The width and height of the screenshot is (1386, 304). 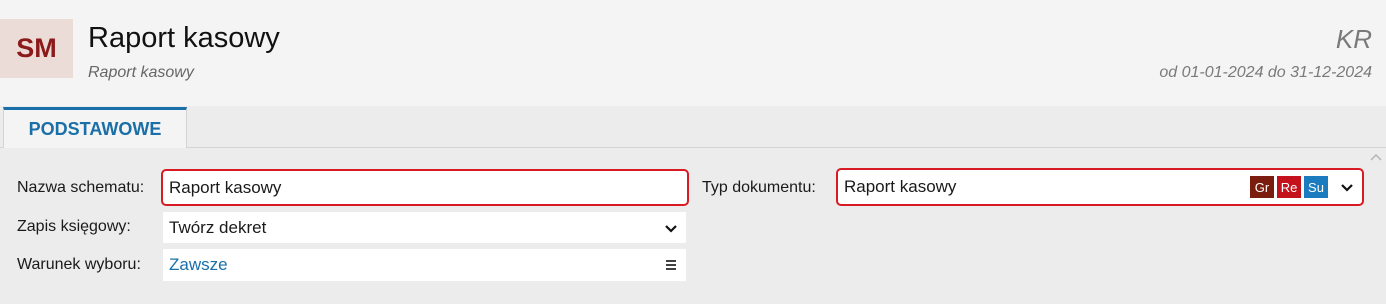 What do you see at coordinates (1262, 187) in the screenshot?
I see `badge-gr: Gr` at bounding box center [1262, 187].